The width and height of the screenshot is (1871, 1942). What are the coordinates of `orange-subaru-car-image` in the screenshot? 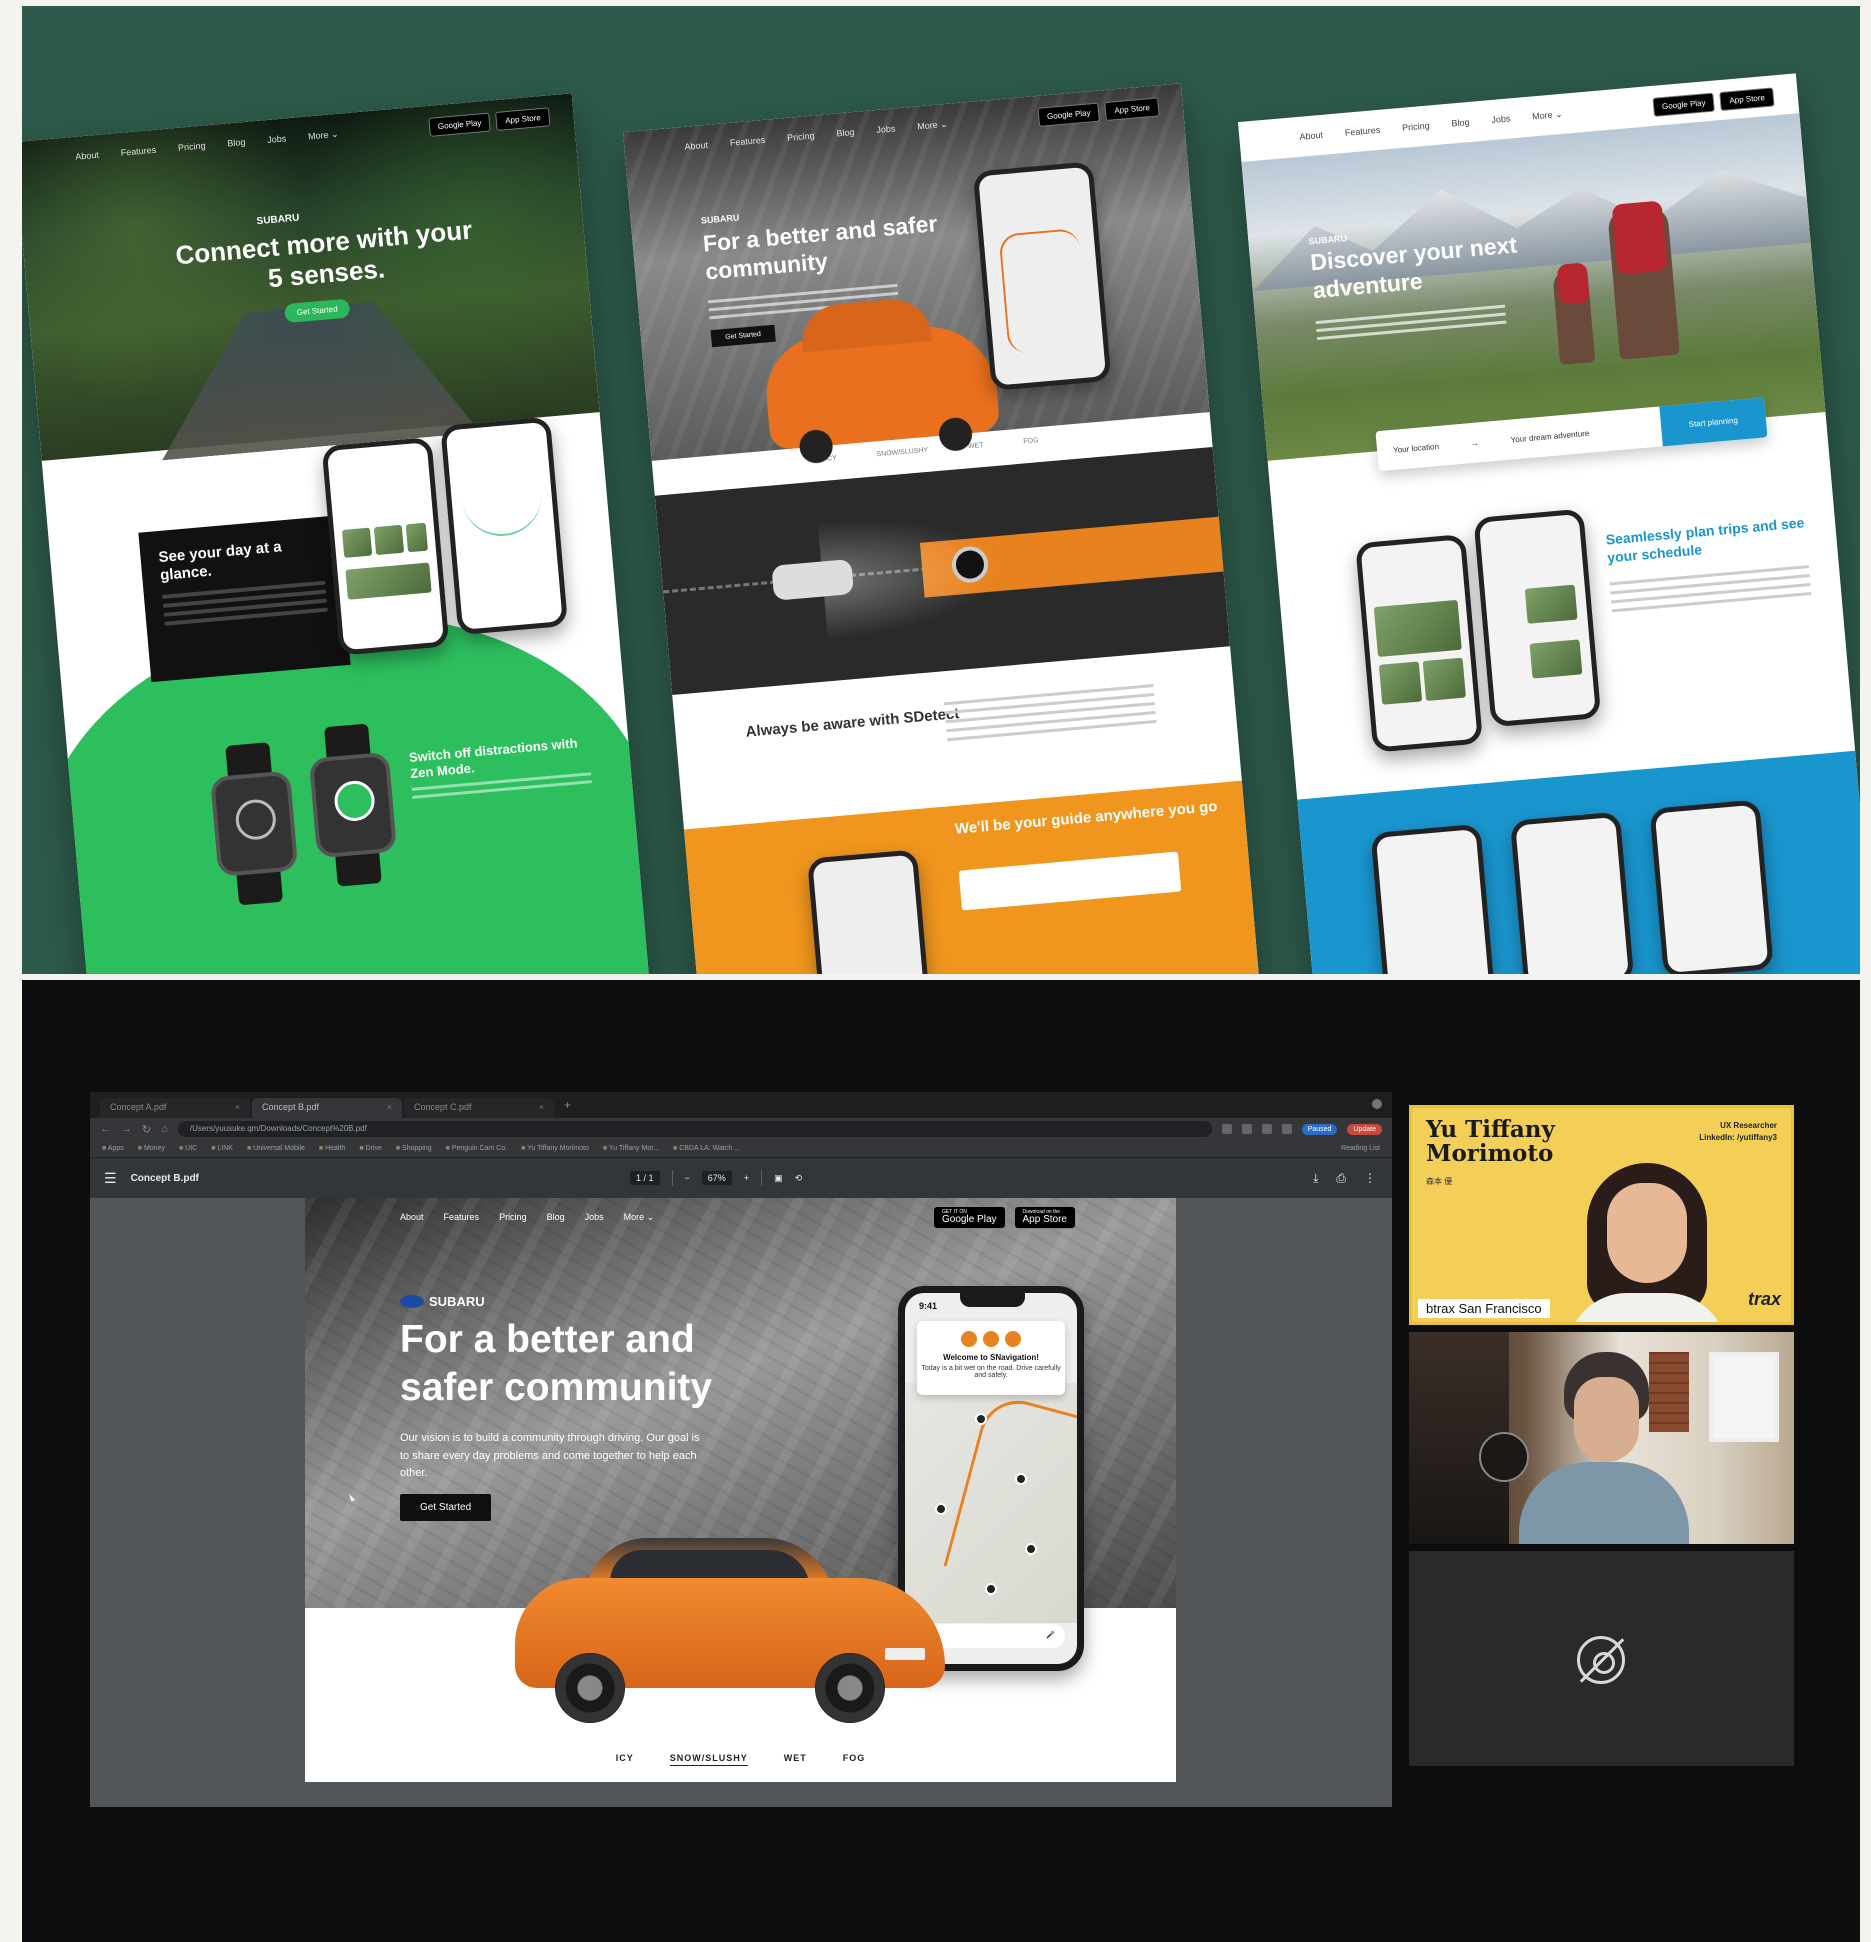 It's located at (730, 1630).